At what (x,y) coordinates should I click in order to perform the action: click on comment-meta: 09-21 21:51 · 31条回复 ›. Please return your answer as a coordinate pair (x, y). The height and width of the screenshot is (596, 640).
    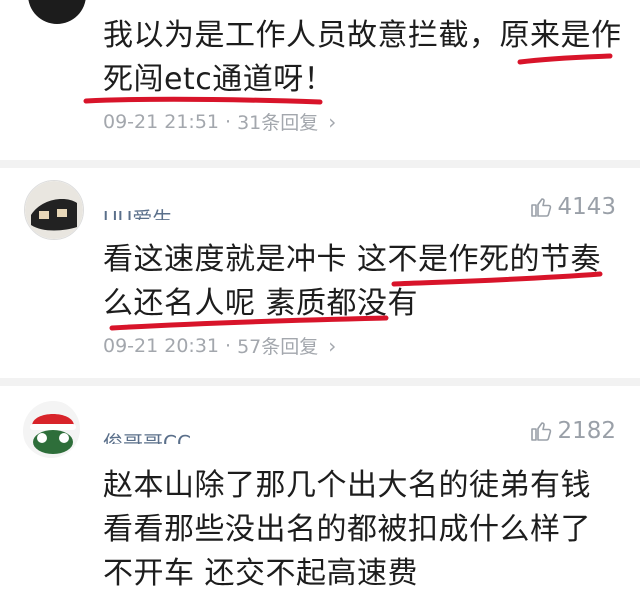
    Looking at the image, I should click on (219, 121).